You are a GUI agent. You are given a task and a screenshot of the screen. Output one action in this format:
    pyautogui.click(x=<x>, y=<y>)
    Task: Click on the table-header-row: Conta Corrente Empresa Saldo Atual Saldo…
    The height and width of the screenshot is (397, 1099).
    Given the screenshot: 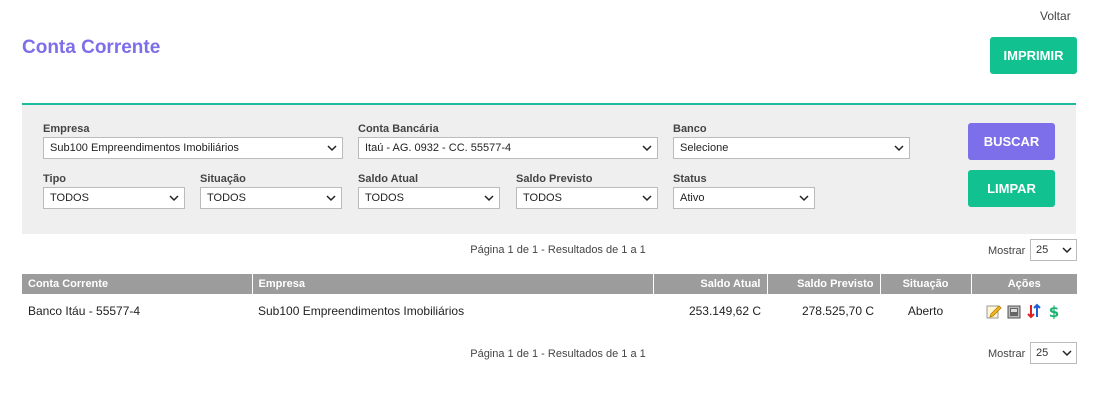 What is the action you would take?
    pyautogui.click(x=549, y=284)
    